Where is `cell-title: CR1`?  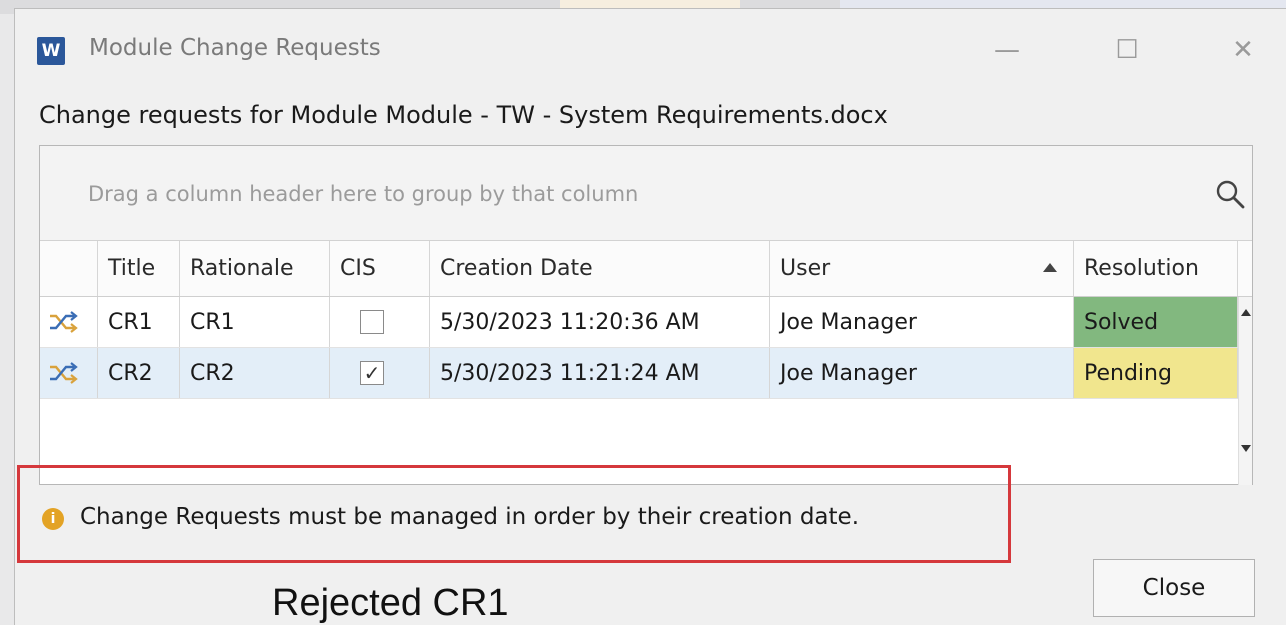
cell-title: CR1 is located at coordinates (139, 322).